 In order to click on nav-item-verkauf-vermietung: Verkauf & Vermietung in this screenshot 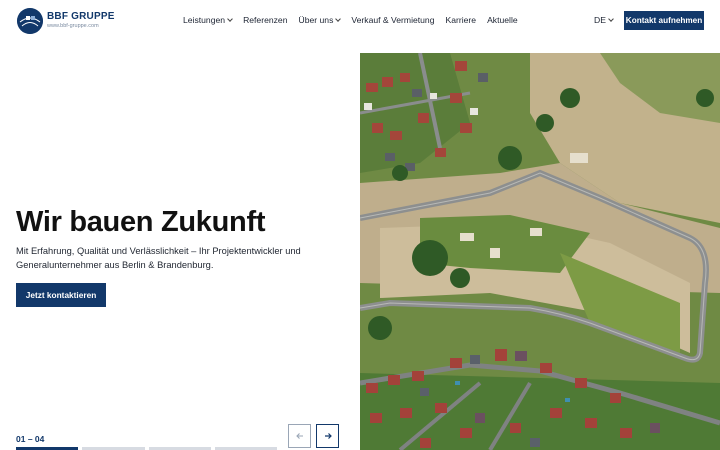, I will do `click(392, 20)`.